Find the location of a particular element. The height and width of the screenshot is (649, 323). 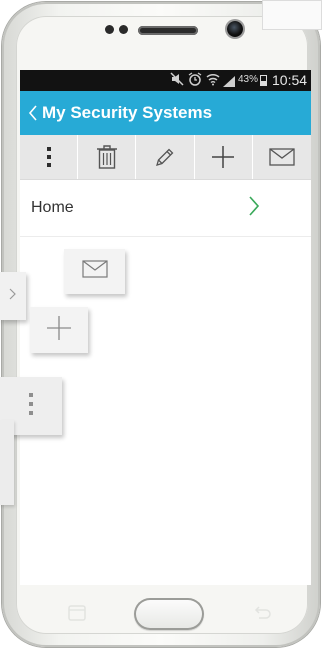

app-bar: My Security Systems is located at coordinates (165, 113).